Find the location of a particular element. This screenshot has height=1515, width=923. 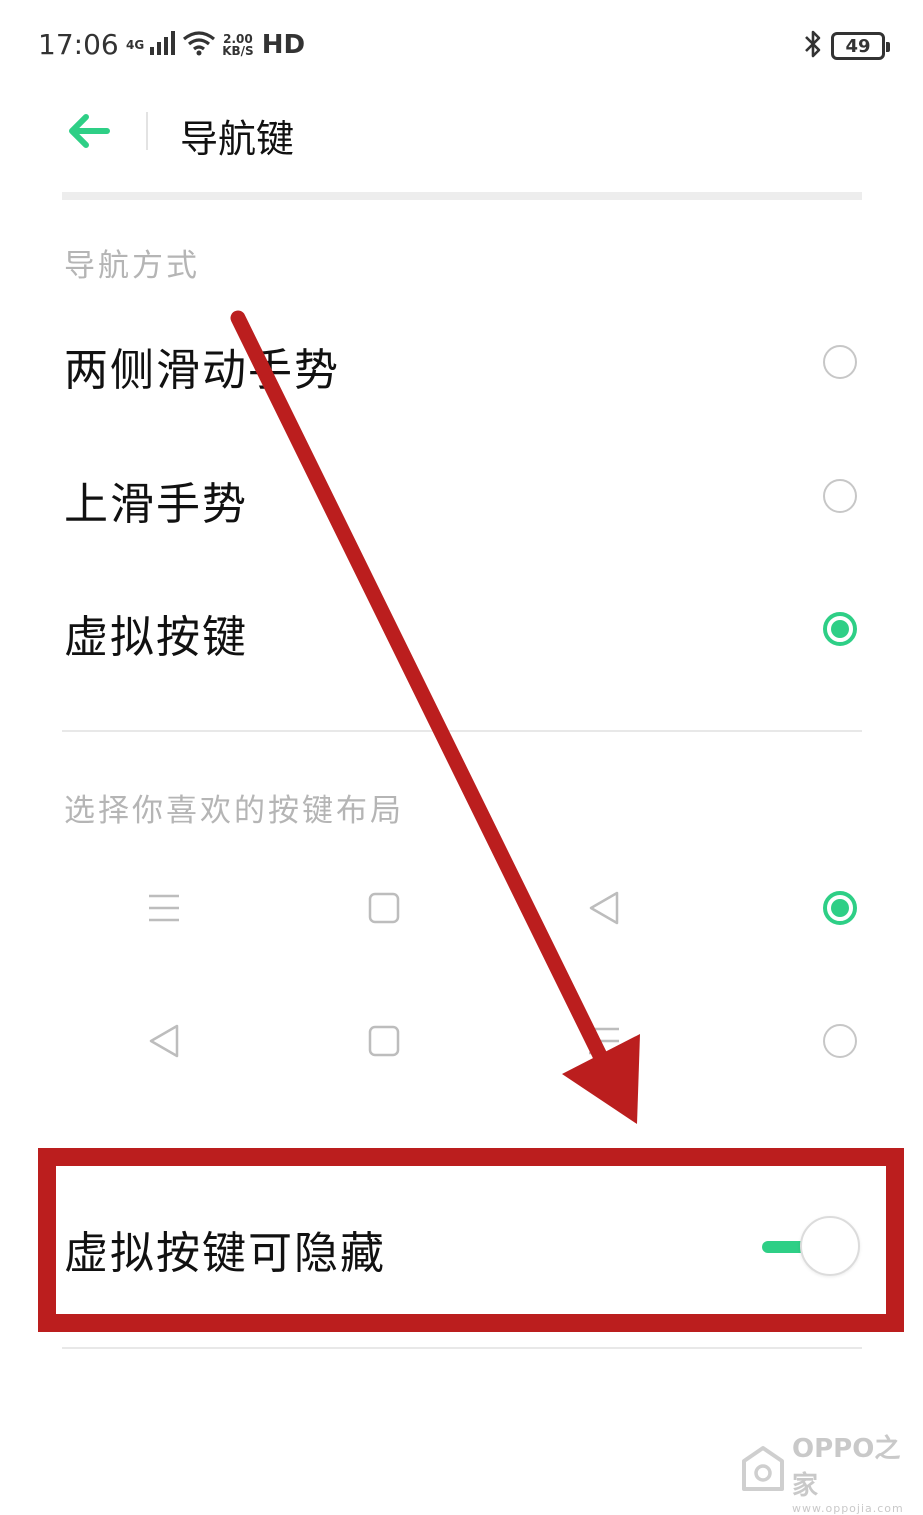

back-arrow-icon is located at coordinates (89, 133).